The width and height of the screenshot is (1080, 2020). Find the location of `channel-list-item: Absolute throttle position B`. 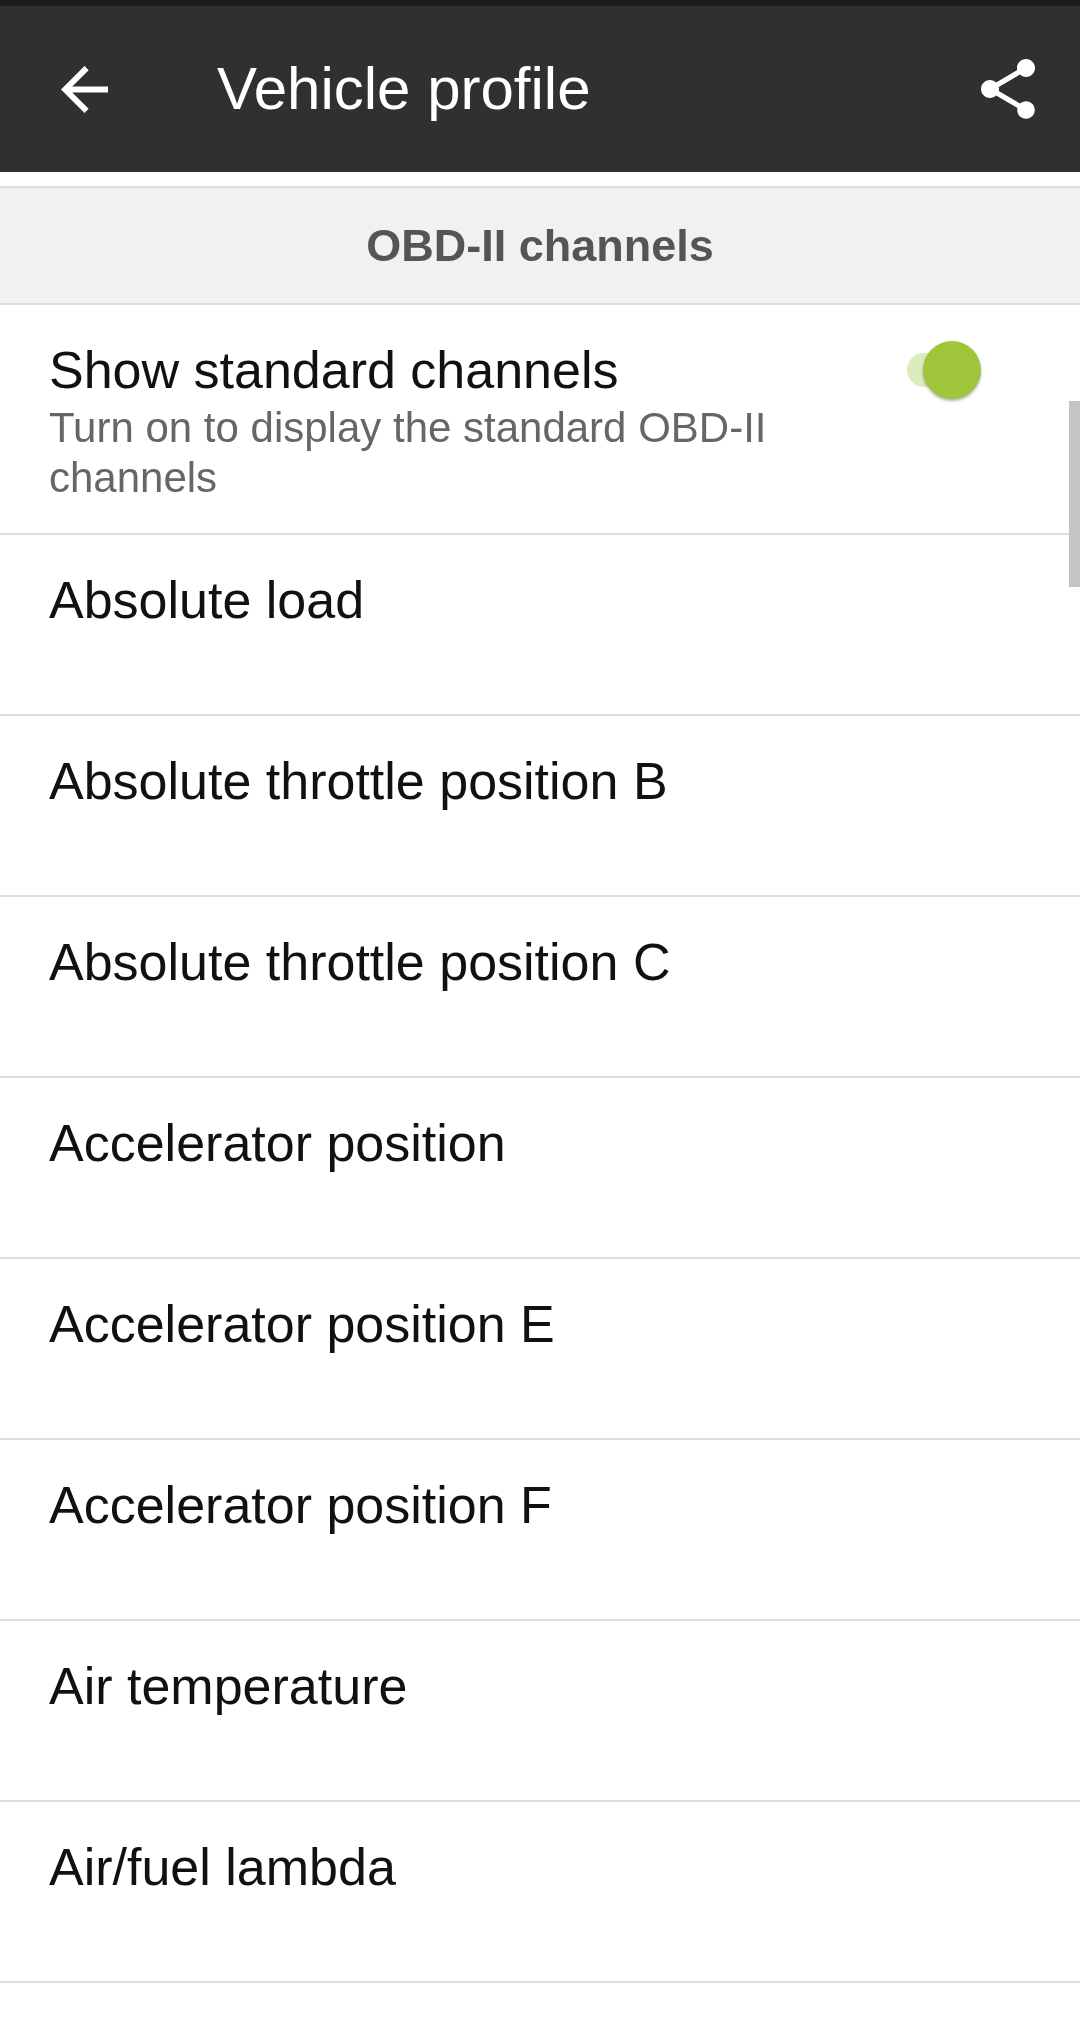

channel-list-item: Absolute throttle position B is located at coordinates (540, 806).